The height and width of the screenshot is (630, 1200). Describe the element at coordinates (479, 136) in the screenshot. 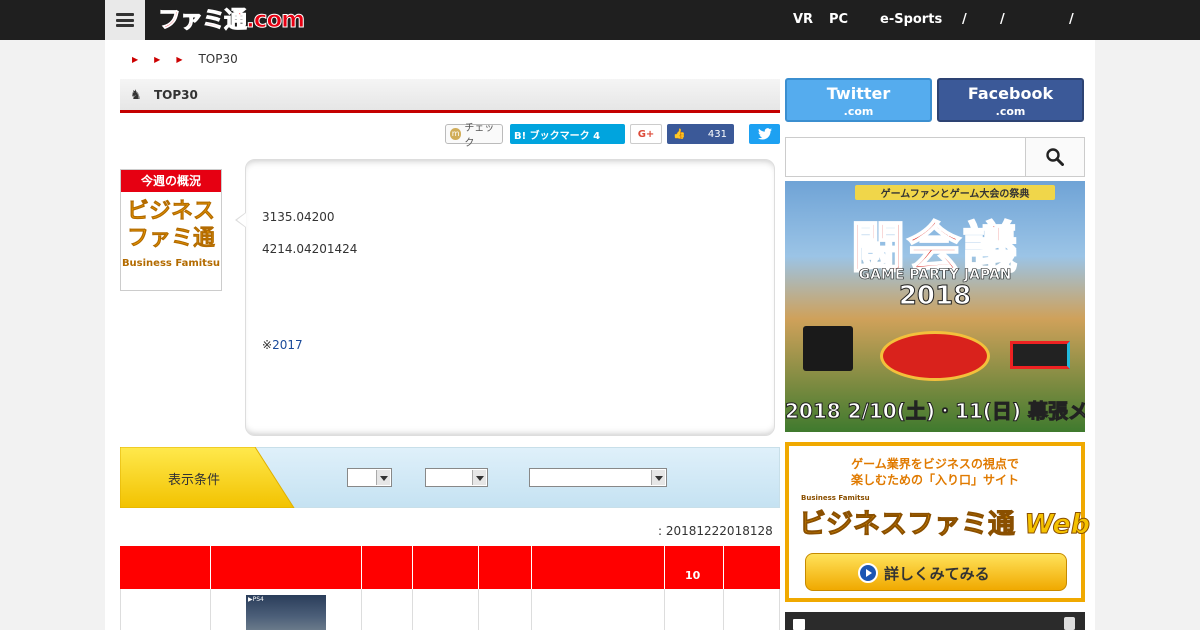

I see `mixi-check-label: チェック` at that location.